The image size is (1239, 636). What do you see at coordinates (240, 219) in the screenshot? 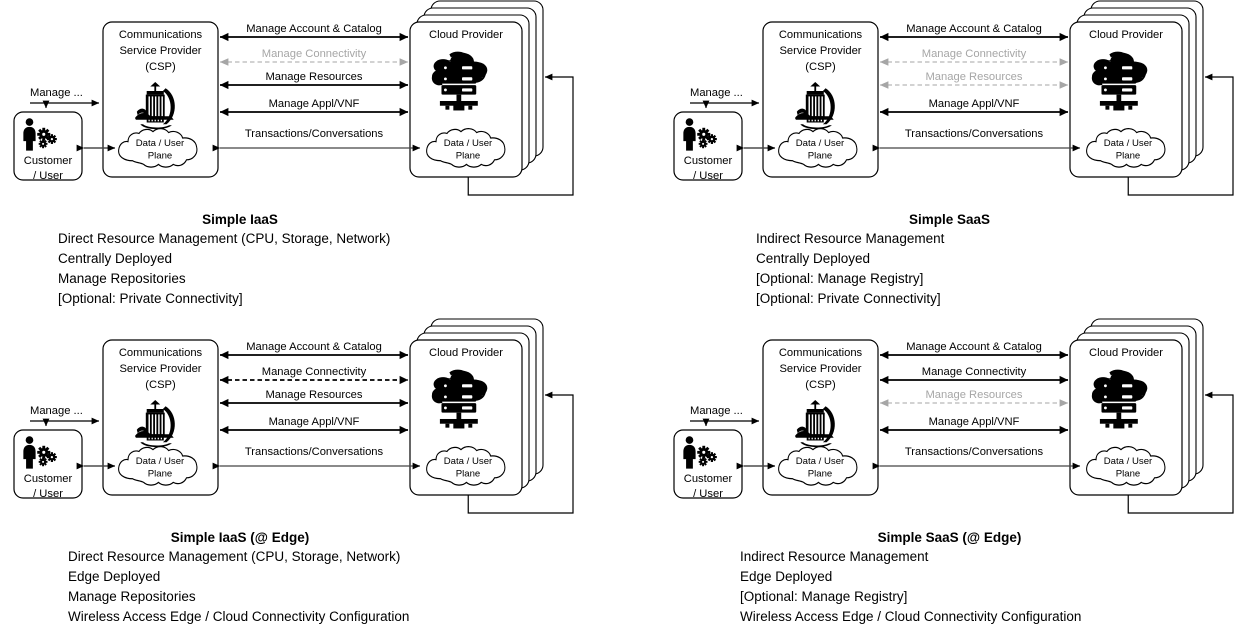
I see `caption-title: Simple IaaS` at bounding box center [240, 219].